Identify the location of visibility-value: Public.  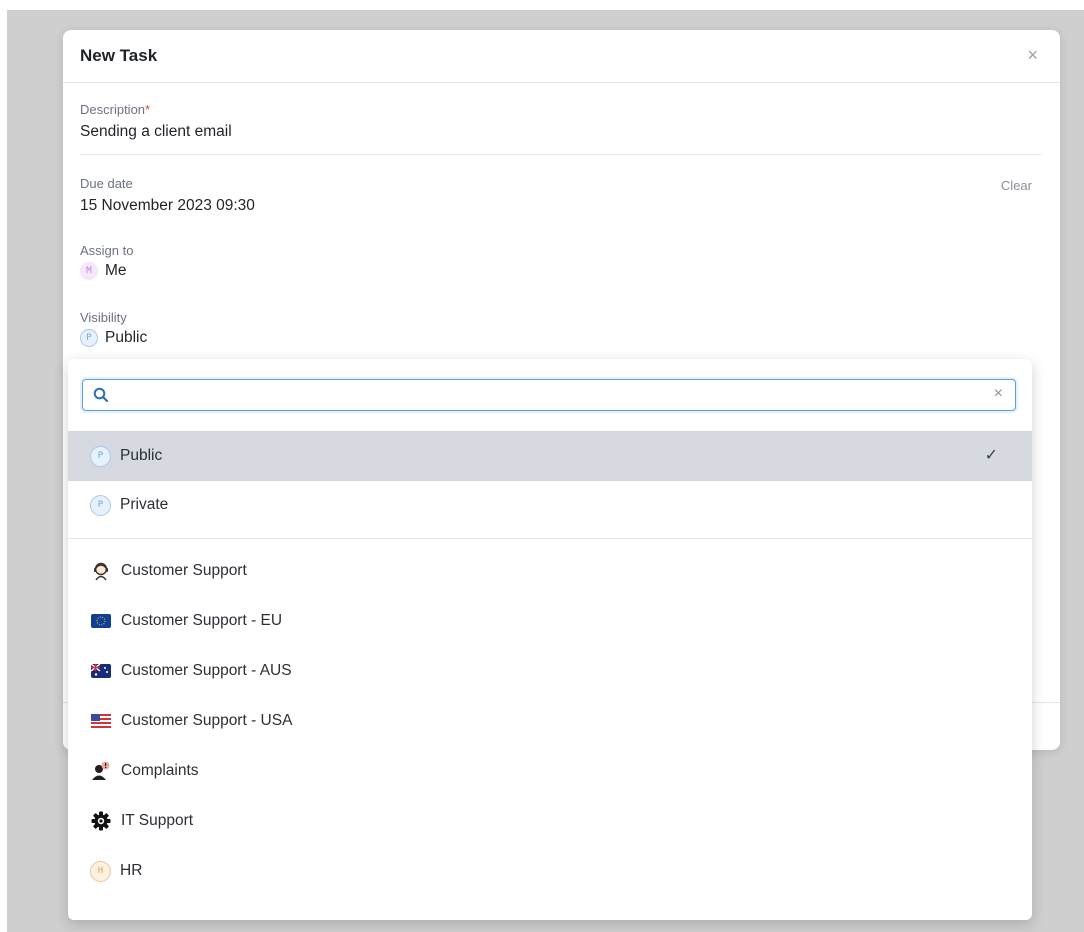
(126, 338).